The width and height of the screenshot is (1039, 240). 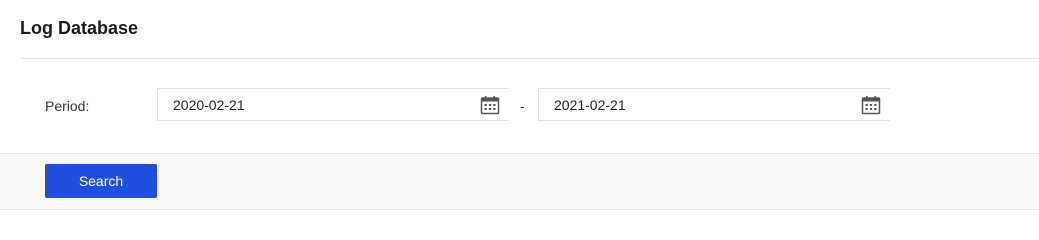 I want to click on page-title: Log Database, so click(x=79, y=28).